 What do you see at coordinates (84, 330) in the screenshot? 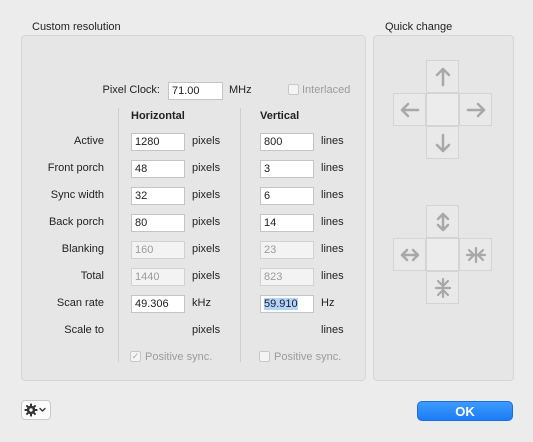
I see `scale-to-label: Scale to` at bounding box center [84, 330].